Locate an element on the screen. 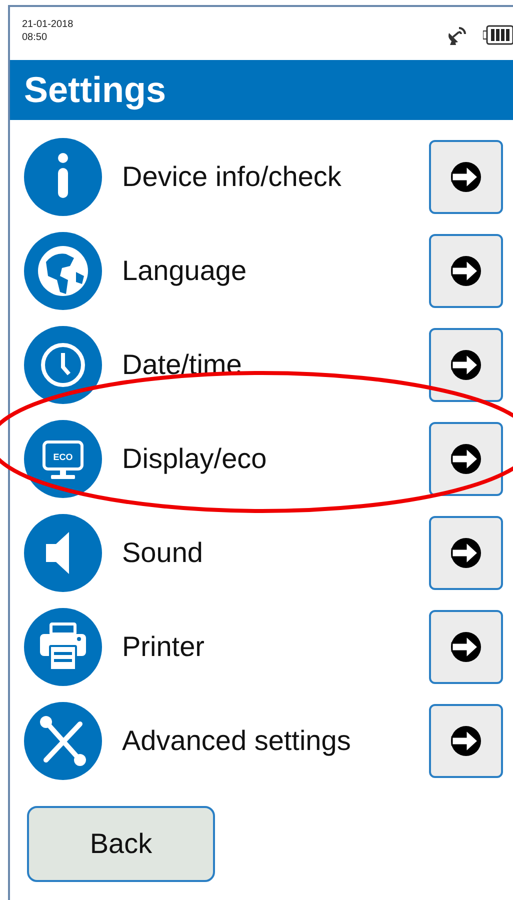  setting-label: Device info/check is located at coordinates (232, 177).